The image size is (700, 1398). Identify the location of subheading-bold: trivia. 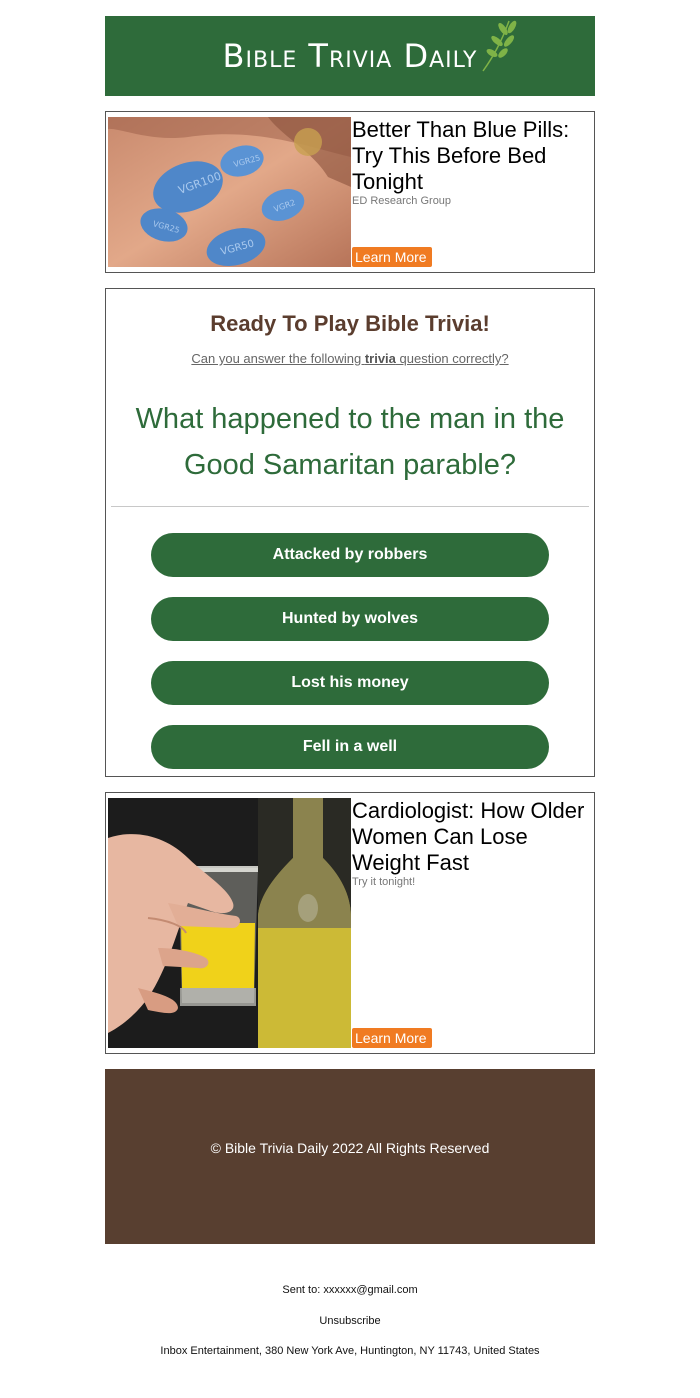
(380, 358).